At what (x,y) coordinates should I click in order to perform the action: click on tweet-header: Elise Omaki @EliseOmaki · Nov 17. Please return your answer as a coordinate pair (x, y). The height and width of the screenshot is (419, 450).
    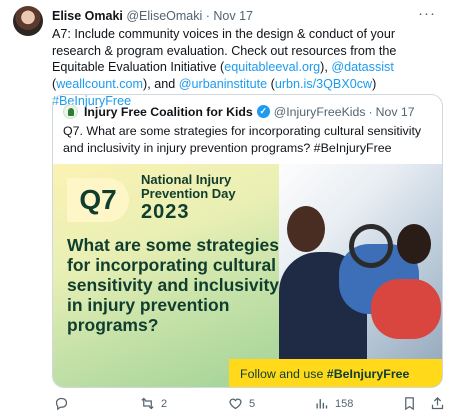
    Looking at the image, I should click on (152, 16).